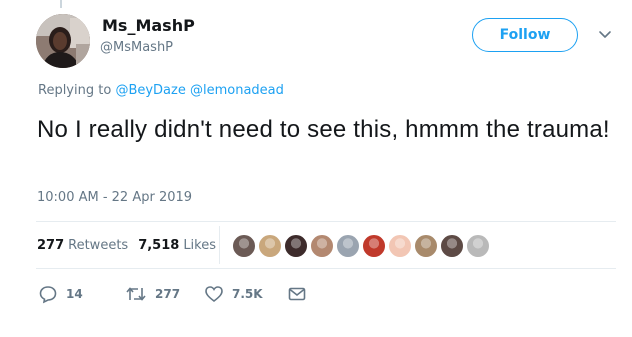 This screenshot has width=632, height=337. I want to click on replying-to: Replying to @BeyDaze @lemonadead, so click(161, 90).